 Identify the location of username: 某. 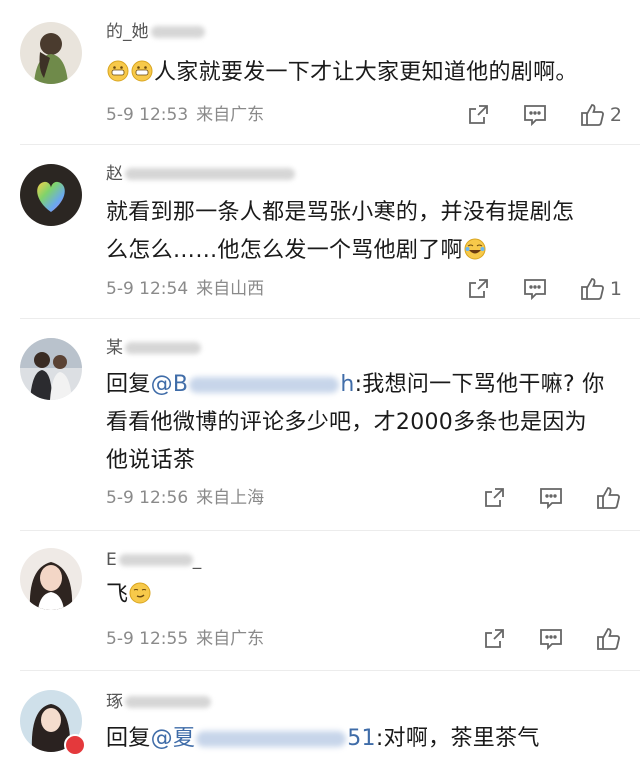
(153, 348).